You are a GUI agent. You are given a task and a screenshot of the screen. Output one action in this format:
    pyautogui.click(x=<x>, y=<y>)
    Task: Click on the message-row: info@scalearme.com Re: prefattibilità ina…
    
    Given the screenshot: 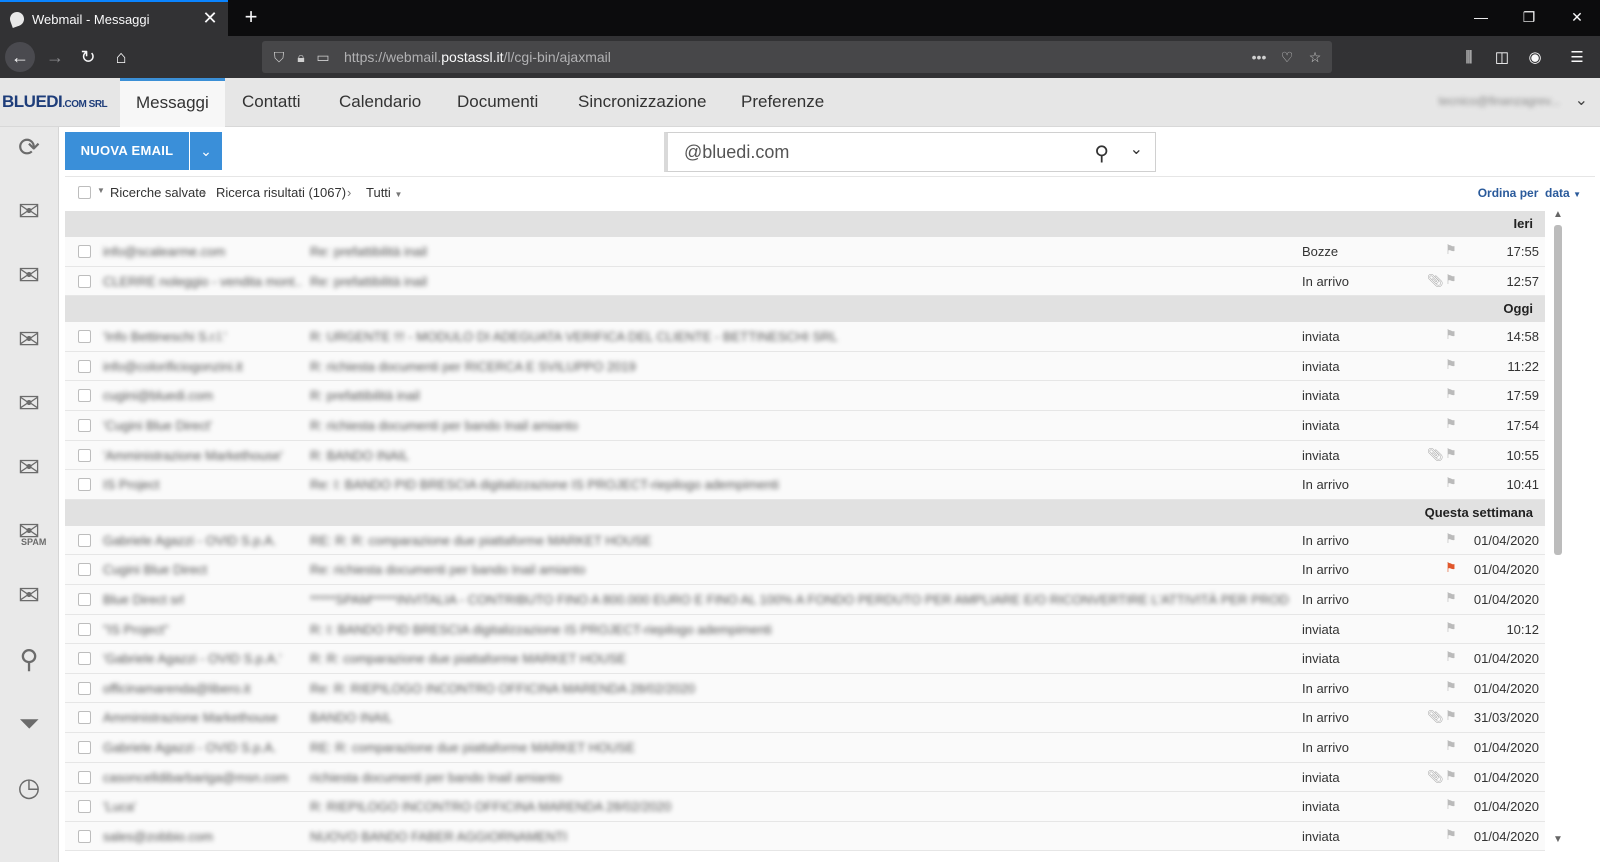 What is the action you would take?
    pyautogui.click(x=805, y=252)
    